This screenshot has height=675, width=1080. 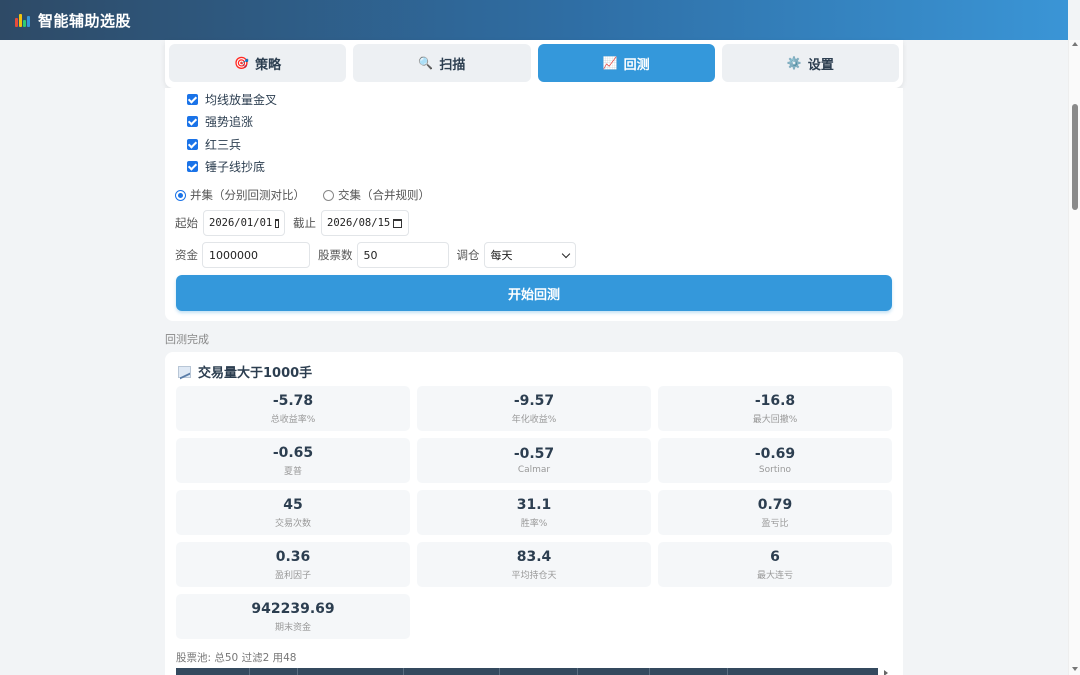 I want to click on params-row: 资金 1000000 股票数 50 调仓 每天, so click(x=375, y=255).